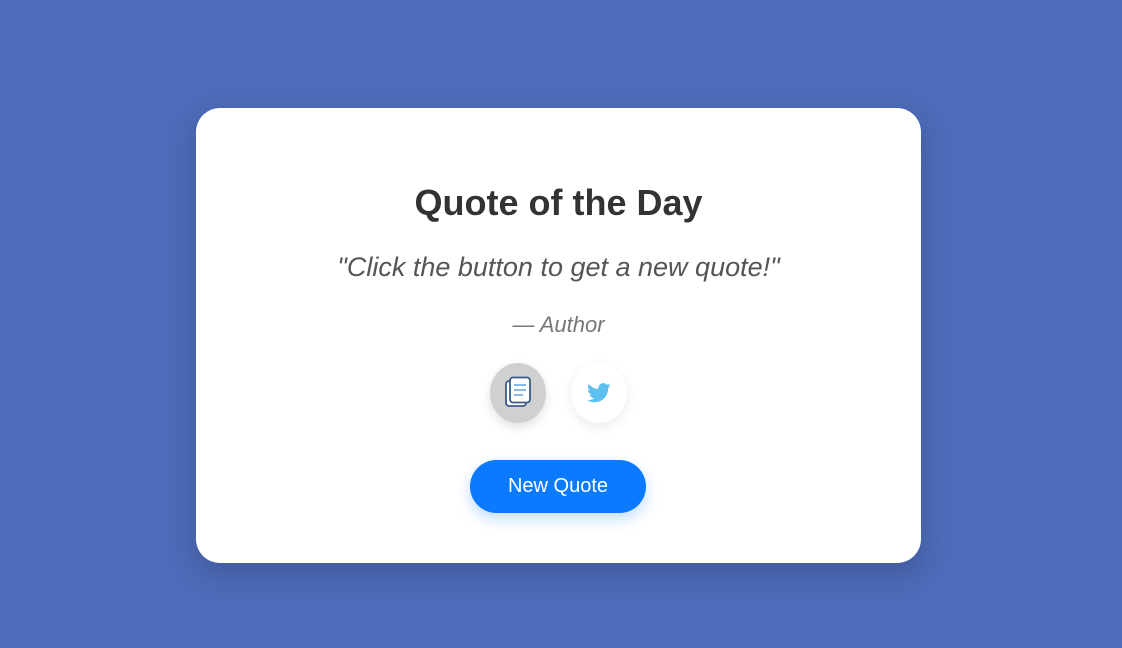  I want to click on copy-button, so click(518, 393).